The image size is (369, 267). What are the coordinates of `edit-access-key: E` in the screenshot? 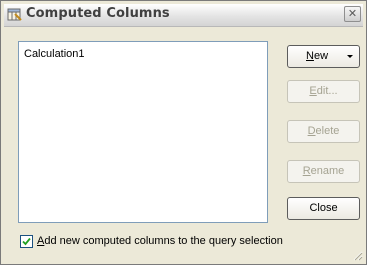 It's located at (313, 91).